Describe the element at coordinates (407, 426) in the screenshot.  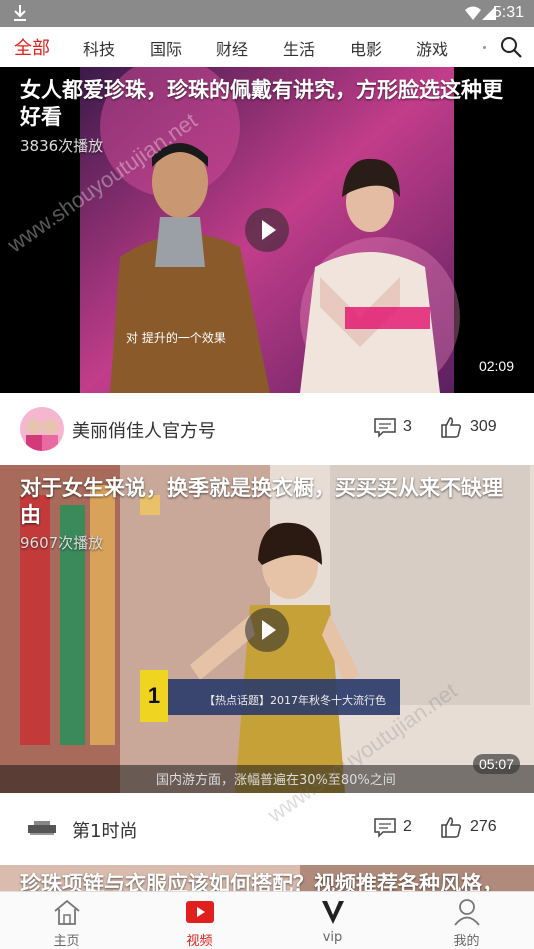
I see `comment-count: 3` at that location.